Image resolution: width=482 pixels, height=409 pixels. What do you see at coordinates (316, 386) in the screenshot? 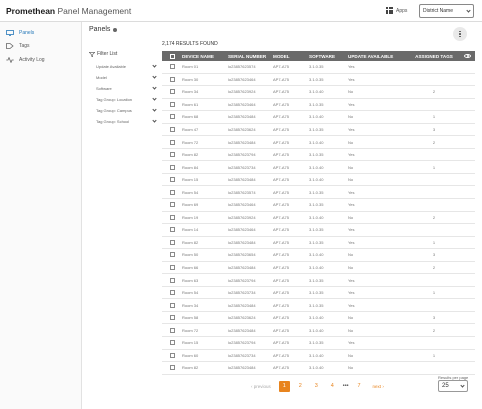
I see `page-3-button: 3` at bounding box center [316, 386].